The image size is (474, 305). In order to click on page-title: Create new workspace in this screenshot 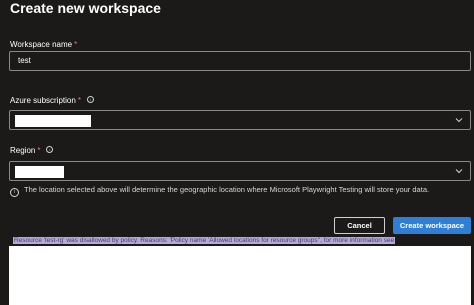, I will do `click(85, 8)`.